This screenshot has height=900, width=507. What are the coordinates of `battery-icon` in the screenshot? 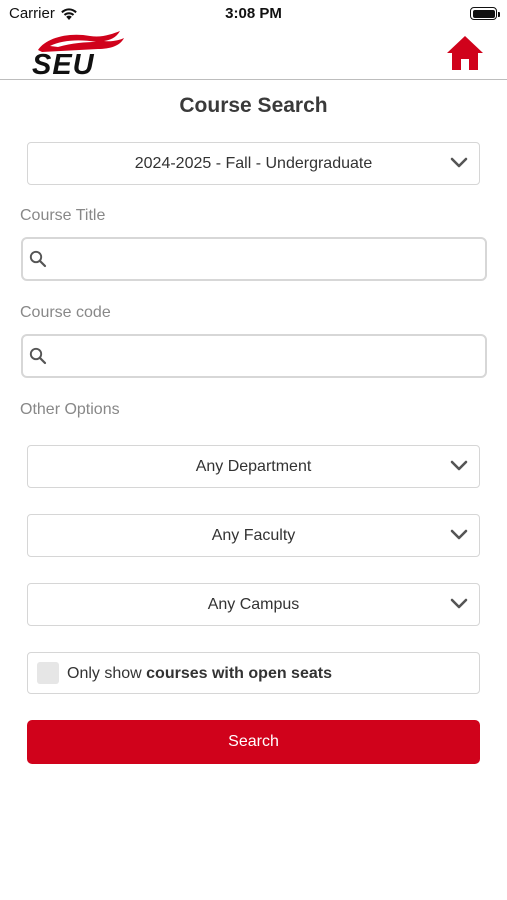 It's located at (485, 13).